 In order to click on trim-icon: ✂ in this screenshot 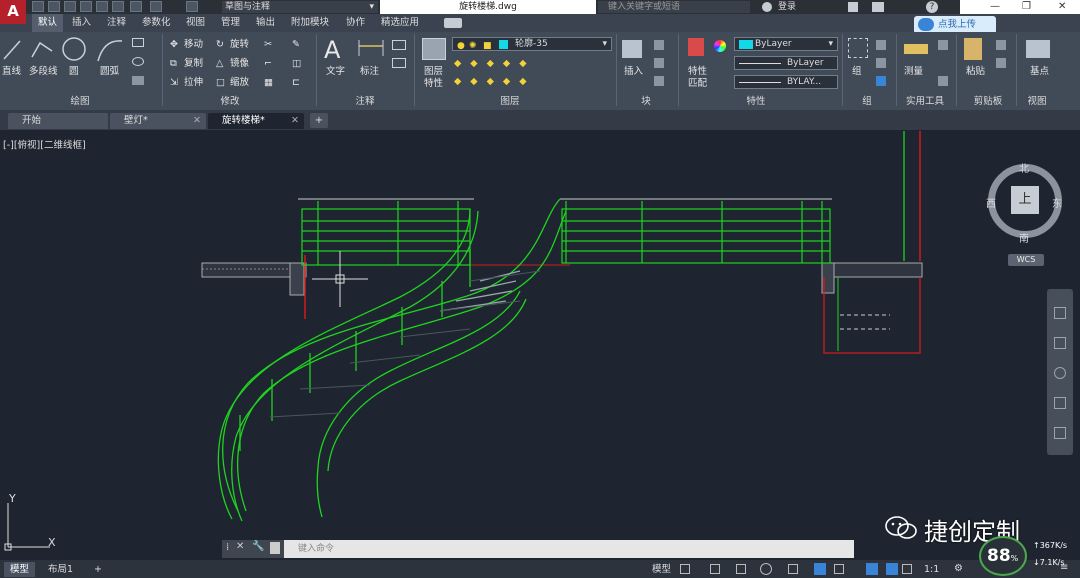, I will do `click(268, 44)`.